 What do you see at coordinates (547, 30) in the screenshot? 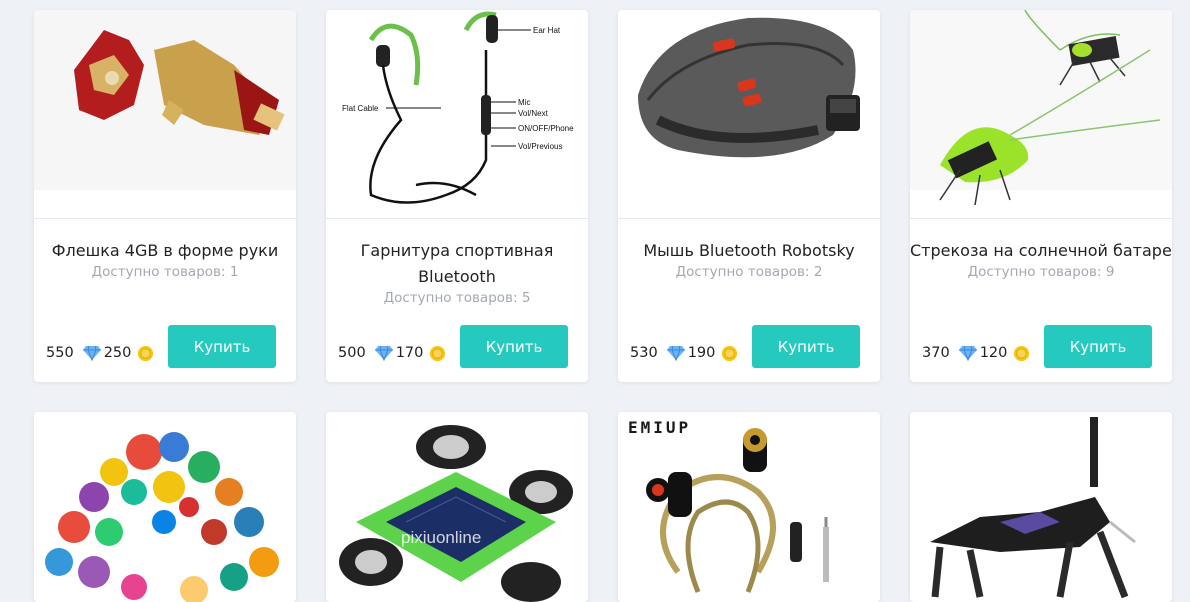
I see `label-ear-hat: Ear Hat` at bounding box center [547, 30].